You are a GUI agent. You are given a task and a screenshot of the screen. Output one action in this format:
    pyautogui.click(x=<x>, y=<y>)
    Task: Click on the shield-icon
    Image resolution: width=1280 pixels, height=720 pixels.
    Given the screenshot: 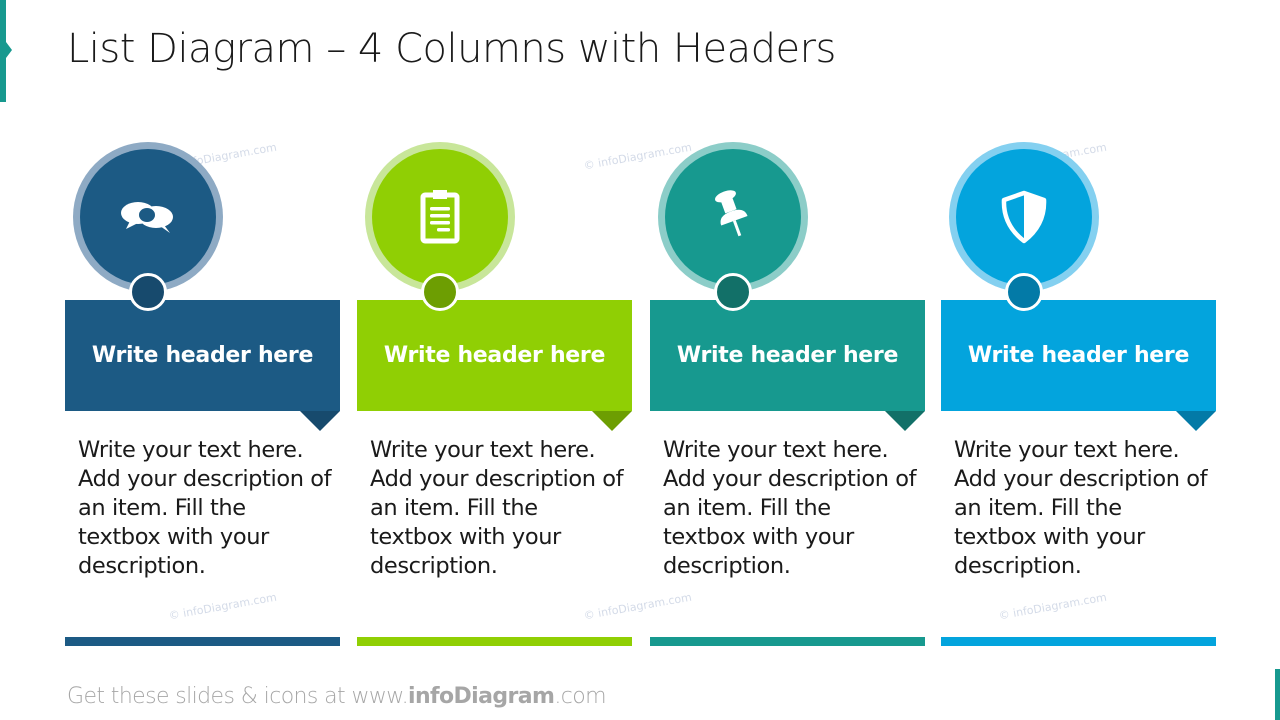 What is the action you would take?
    pyautogui.click(x=1024, y=217)
    